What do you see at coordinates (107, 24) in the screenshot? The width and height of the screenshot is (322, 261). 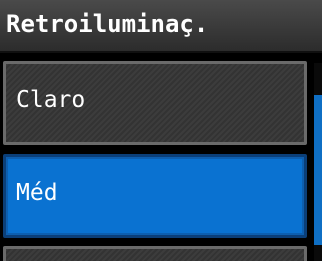 I see `screen-title: Retroiluminaç.` at bounding box center [107, 24].